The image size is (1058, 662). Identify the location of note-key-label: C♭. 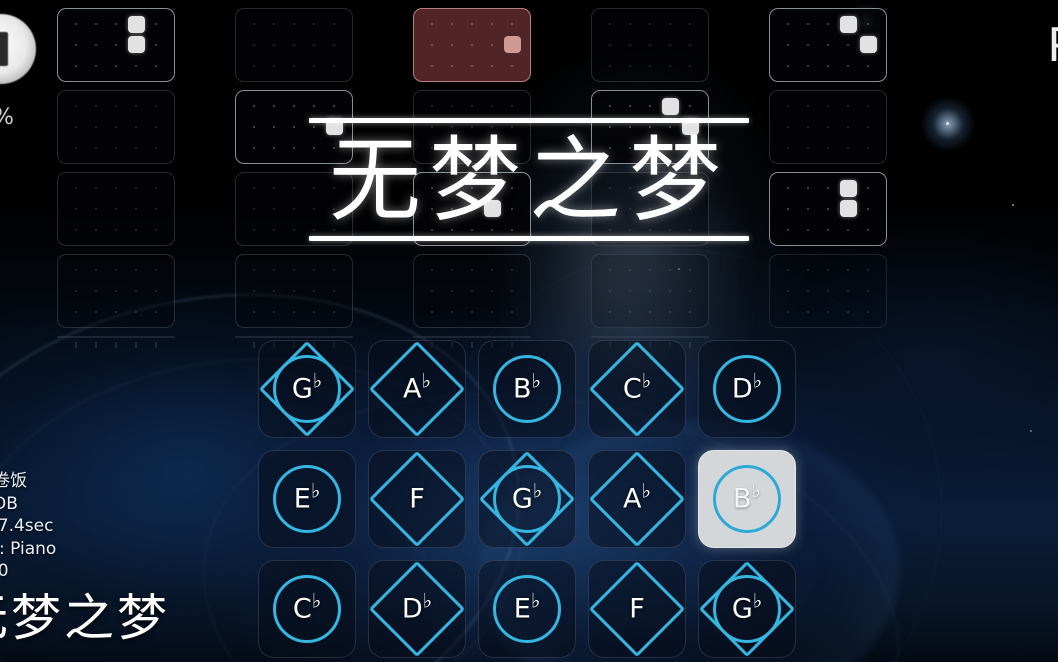
(307, 606).